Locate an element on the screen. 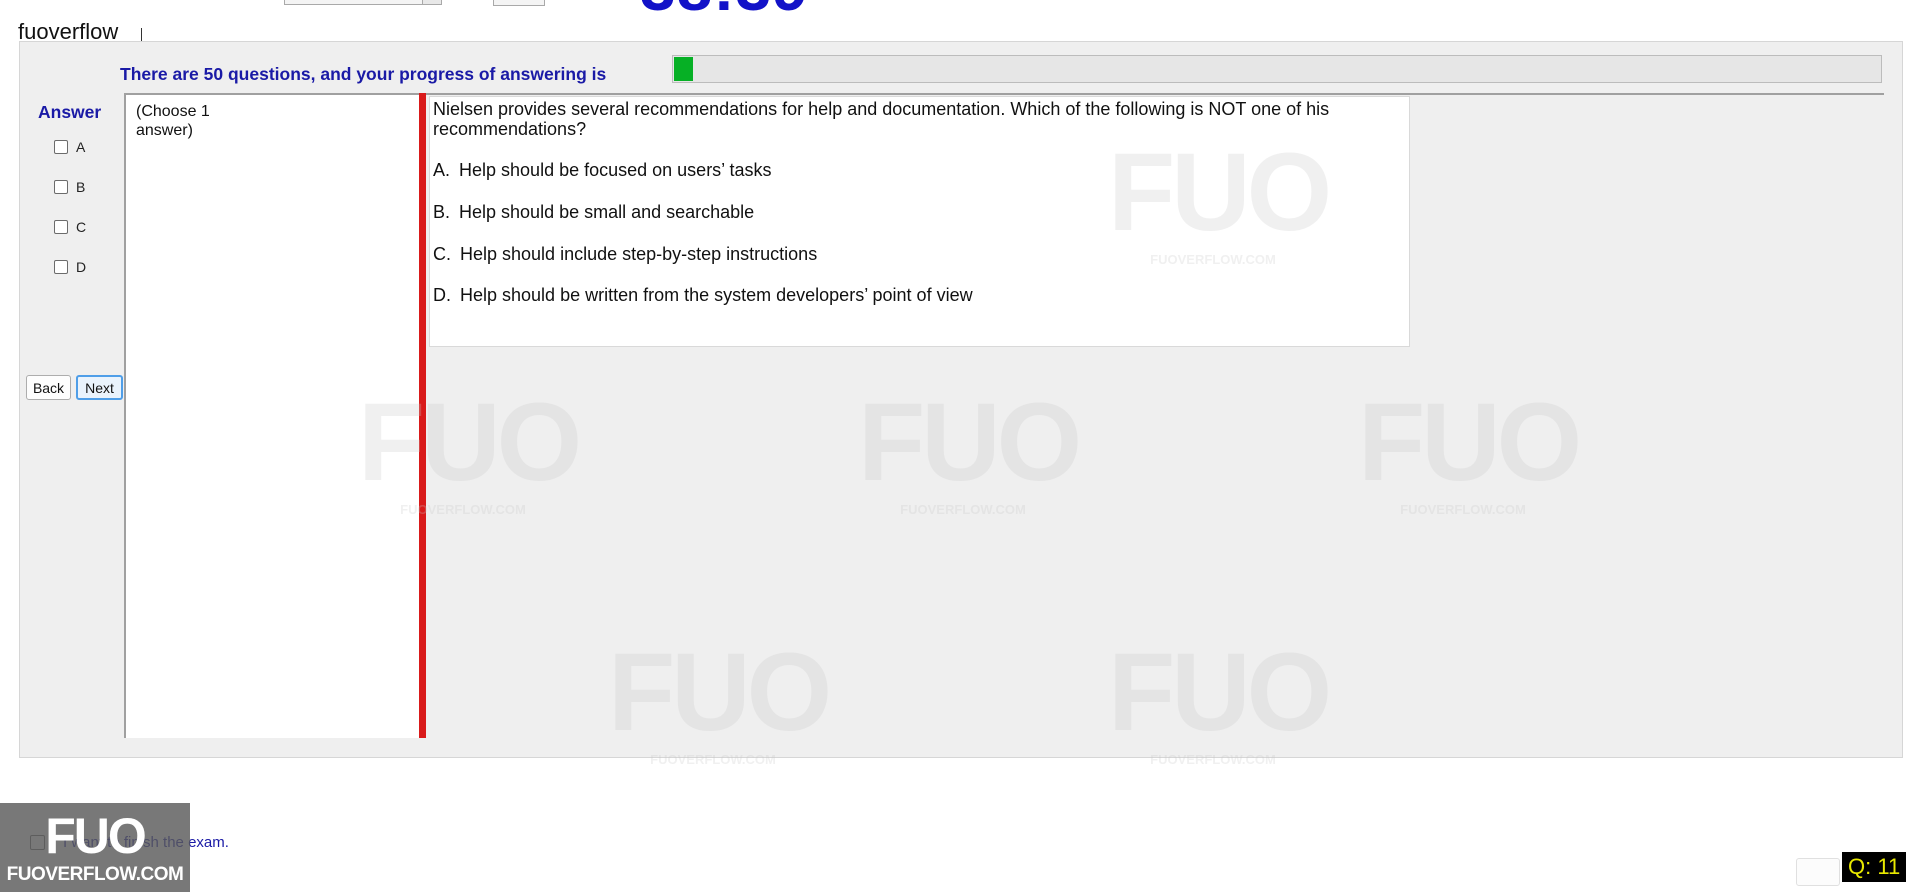 This screenshot has width=1920, height=892. chevron-down-icon is located at coordinates (431, 2).